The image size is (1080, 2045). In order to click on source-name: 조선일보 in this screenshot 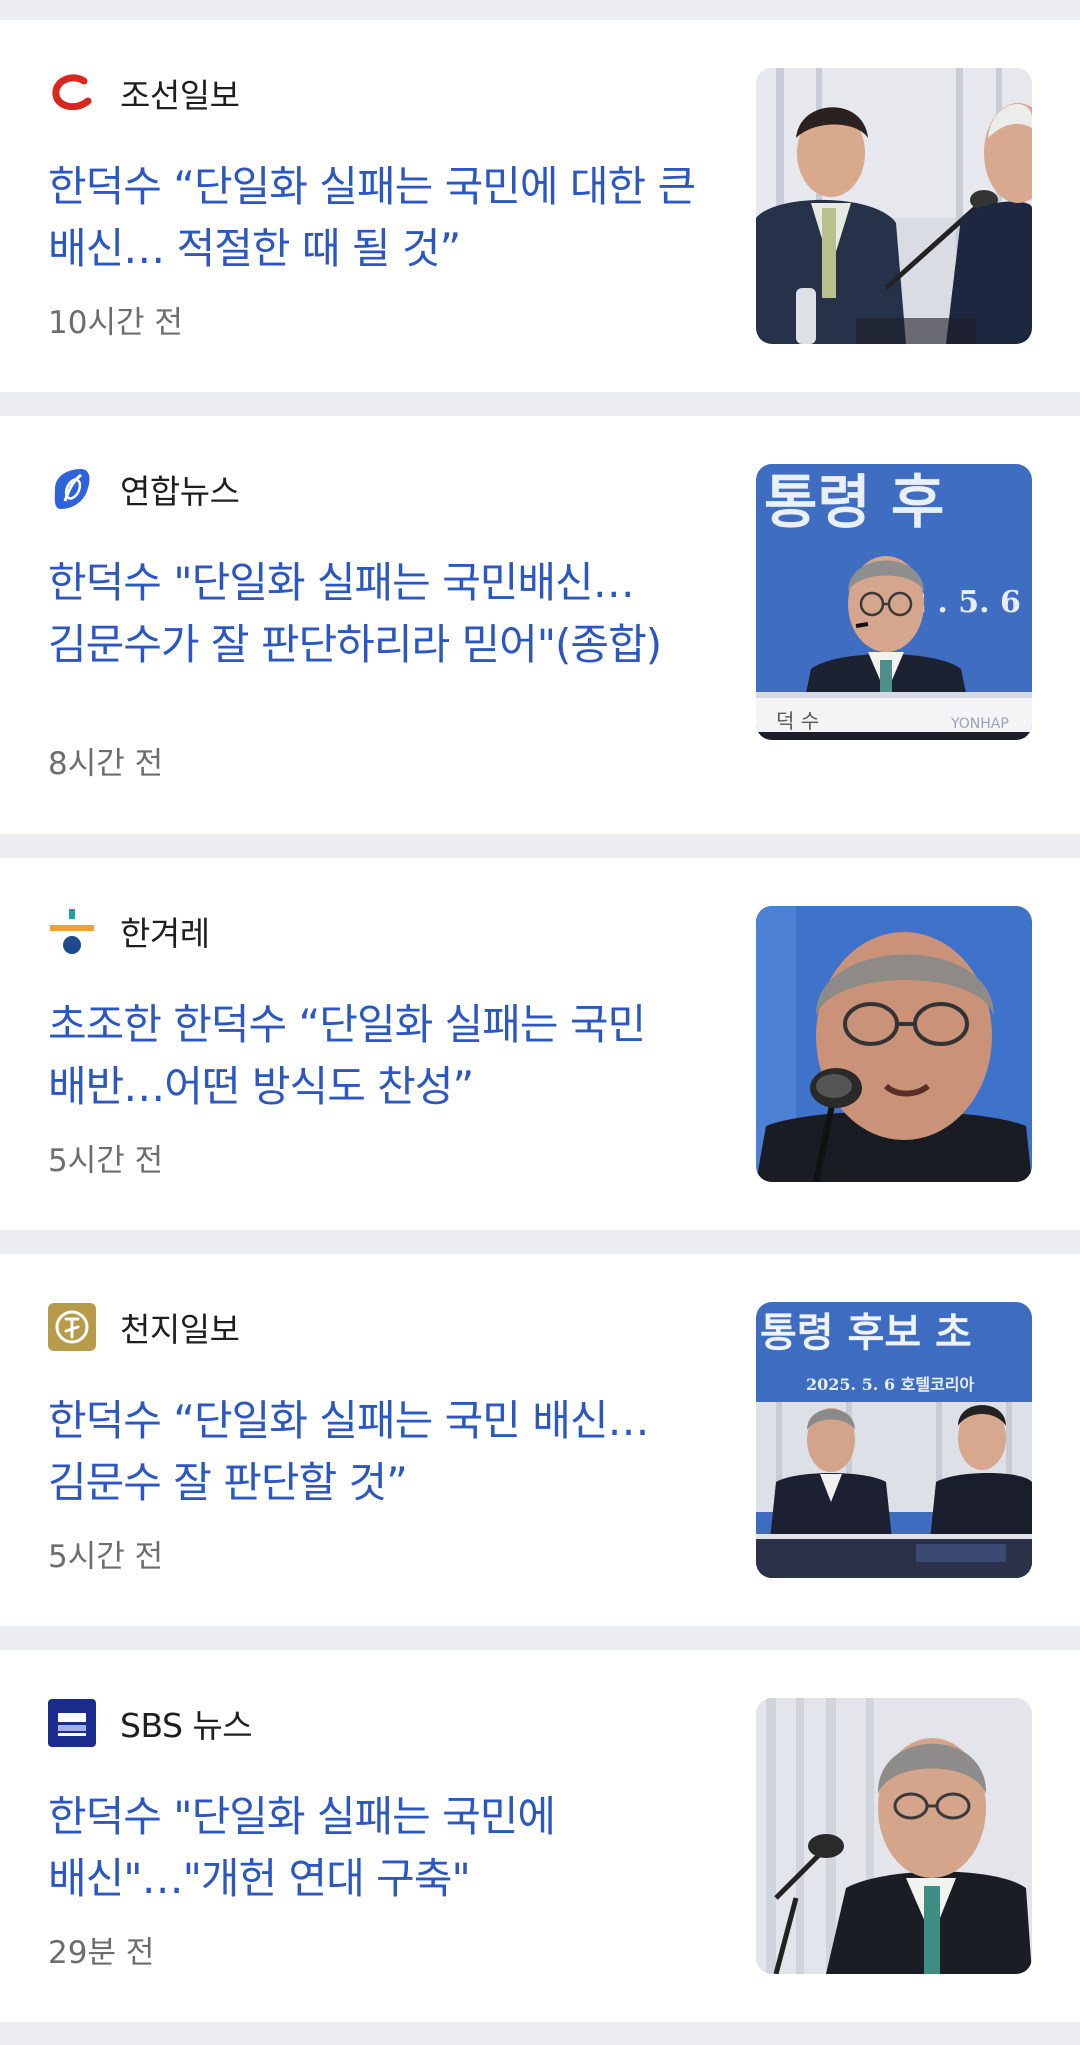, I will do `click(180, 95)`.